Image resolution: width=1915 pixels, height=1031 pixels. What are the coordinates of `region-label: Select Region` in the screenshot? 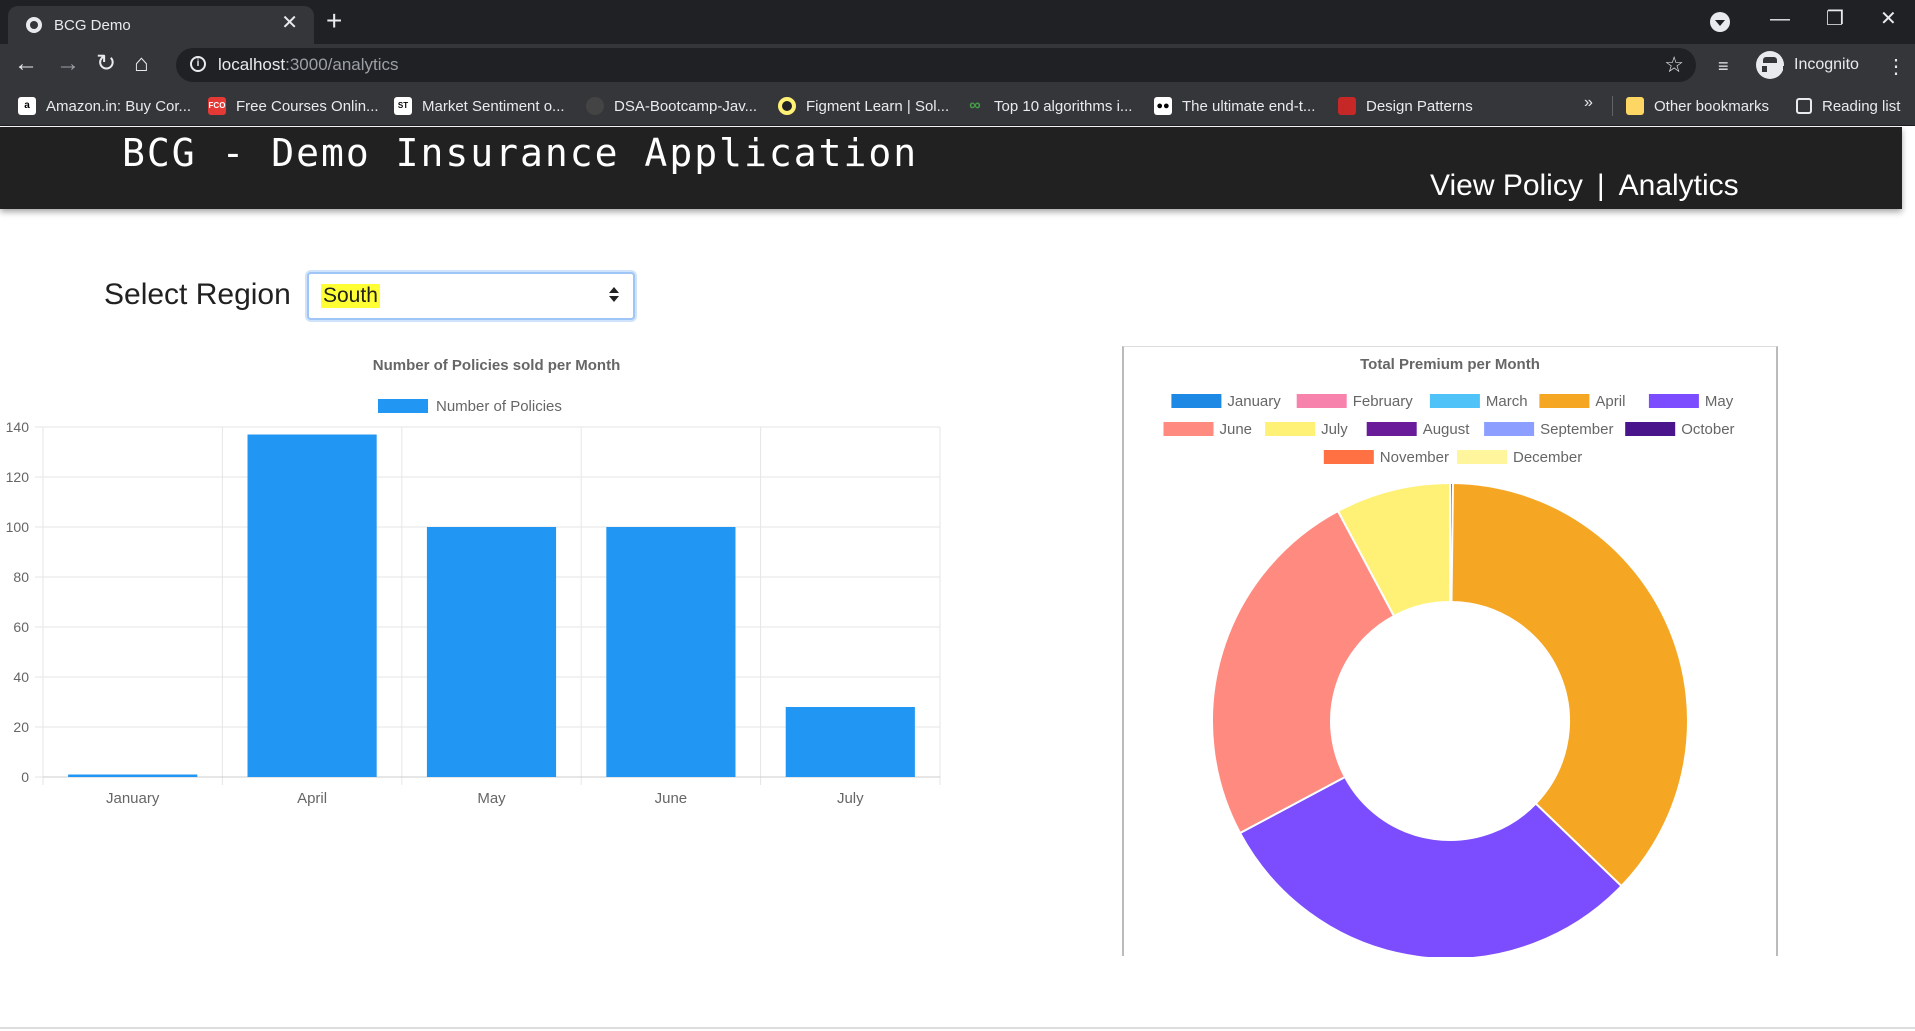 It's located at (197, 294).